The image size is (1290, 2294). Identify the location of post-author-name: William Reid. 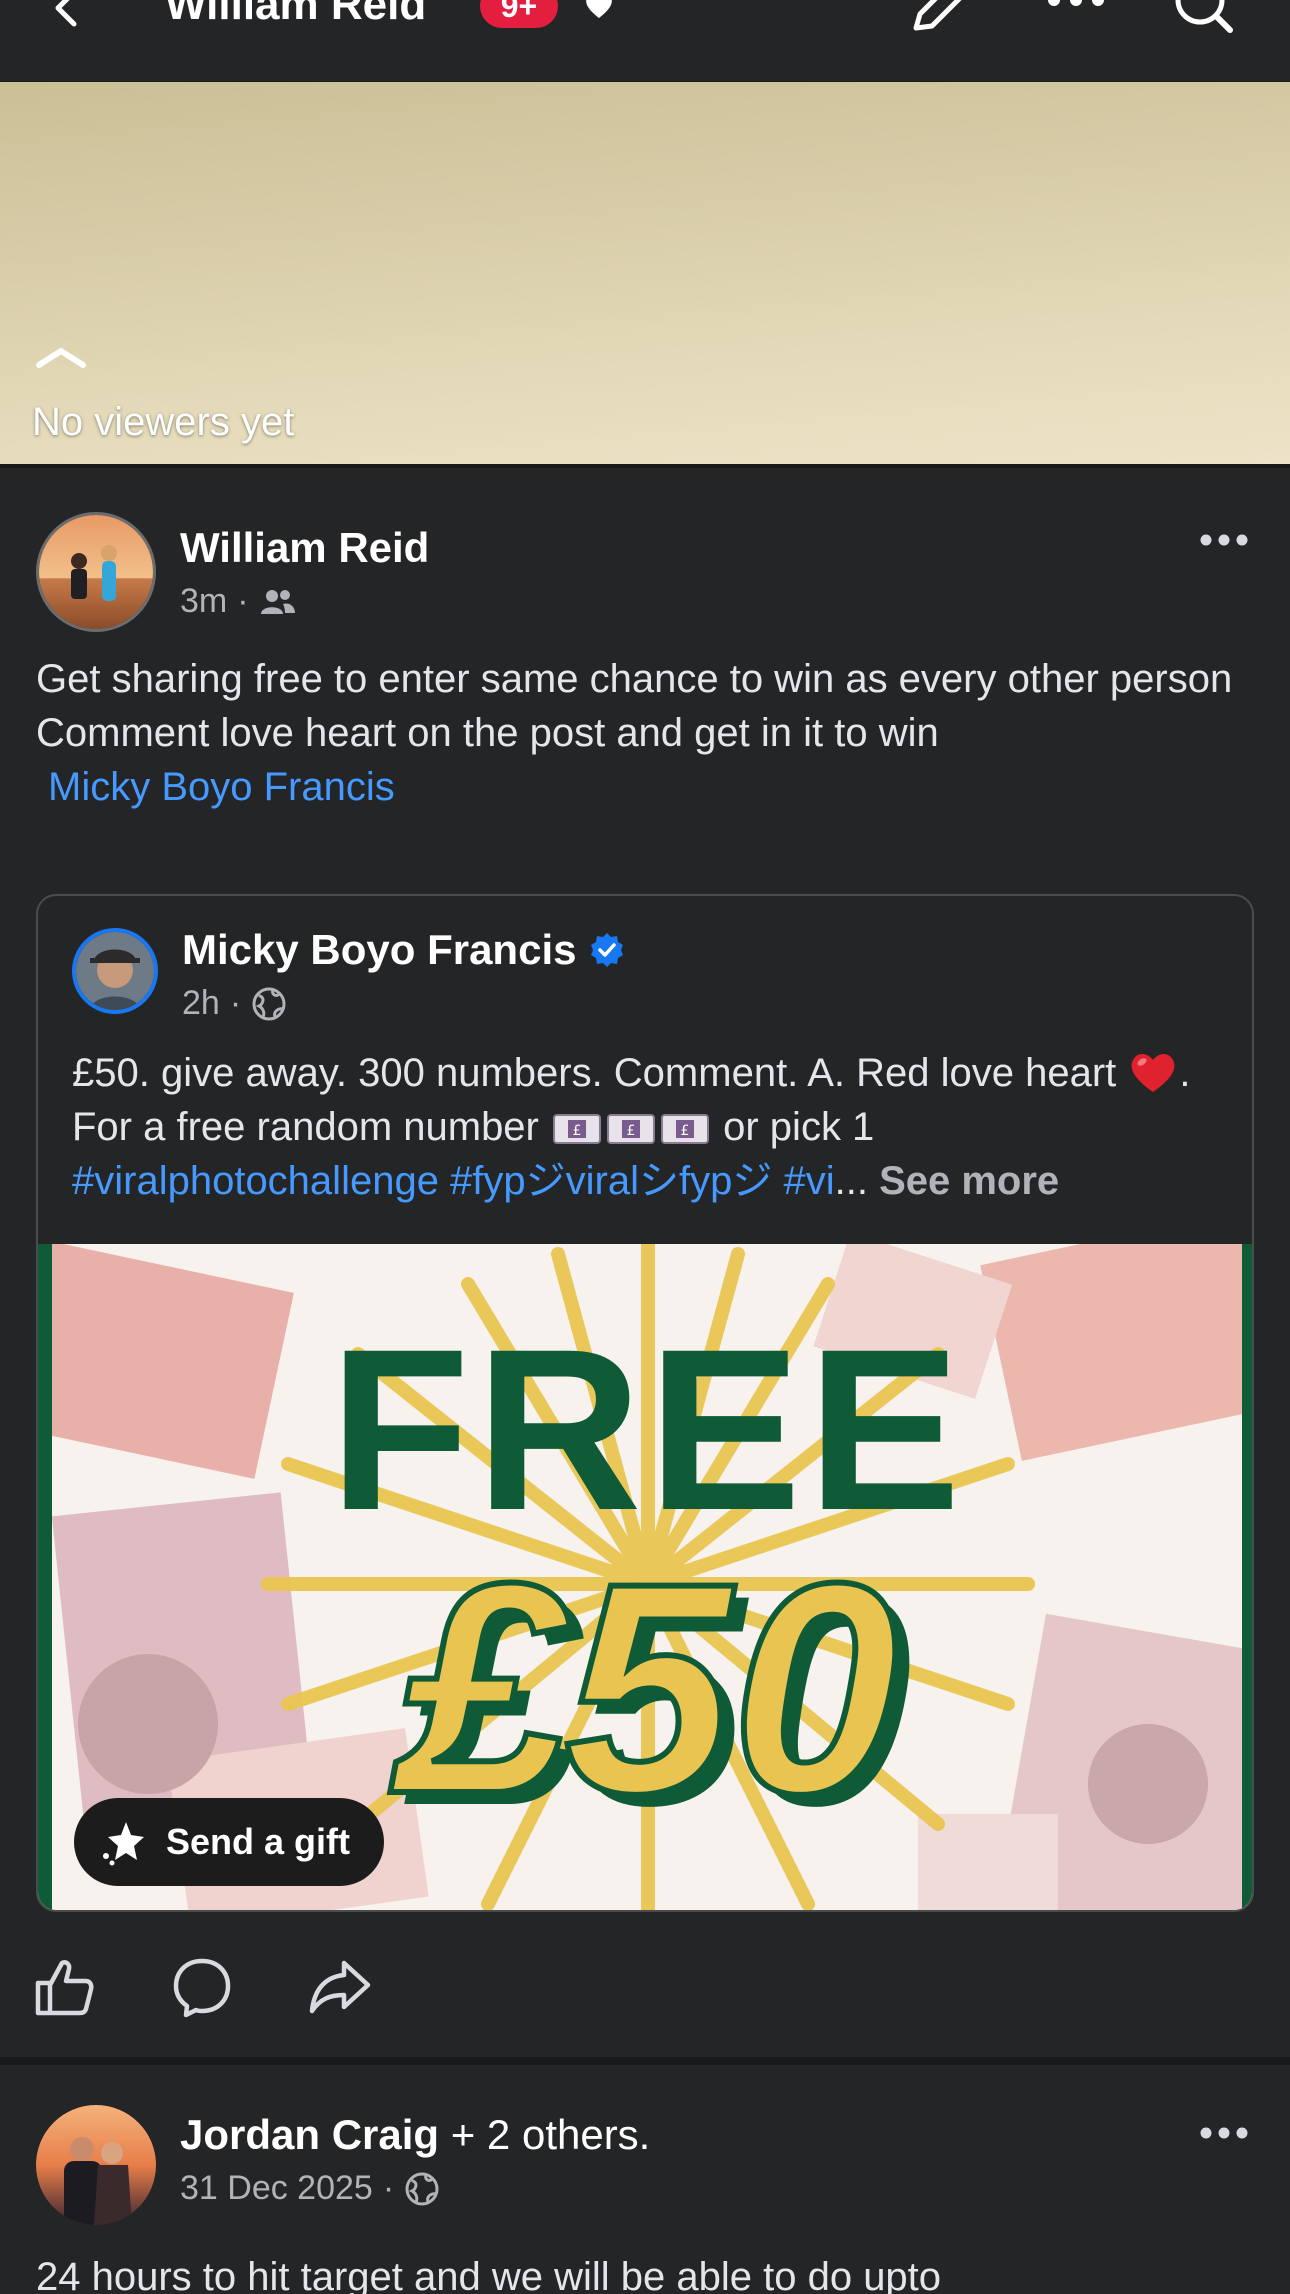
(304, 548).